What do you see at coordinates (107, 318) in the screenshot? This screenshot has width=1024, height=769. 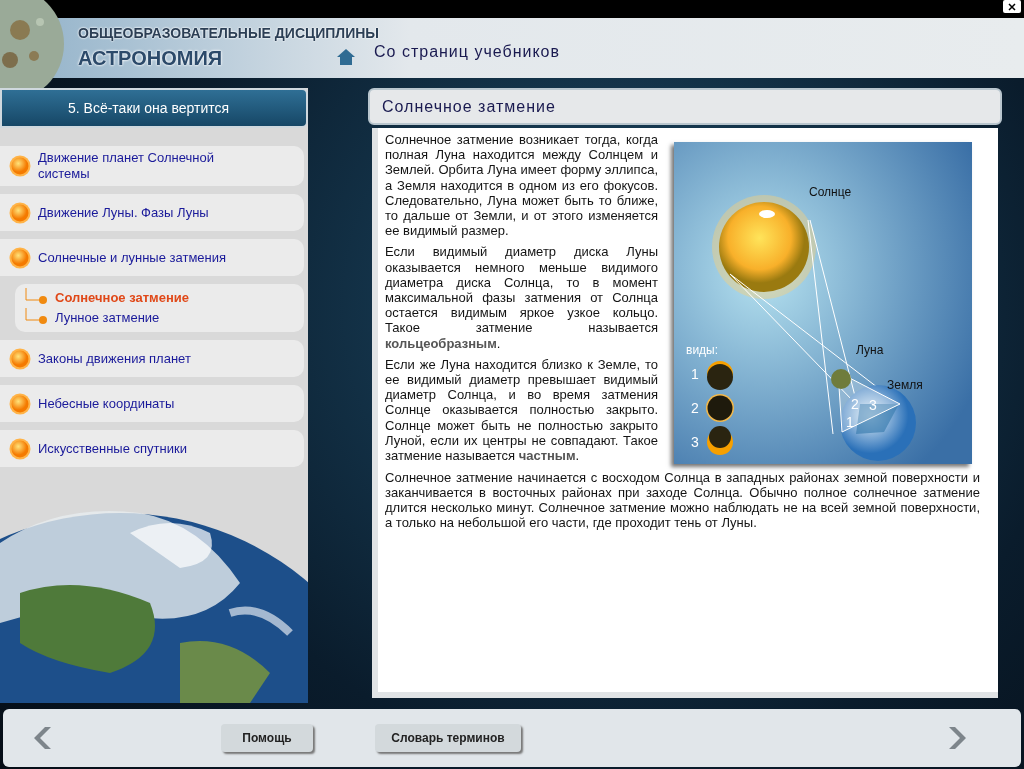 I see `submenu-item: Лунное затмение` at bounding box center [107, 318].